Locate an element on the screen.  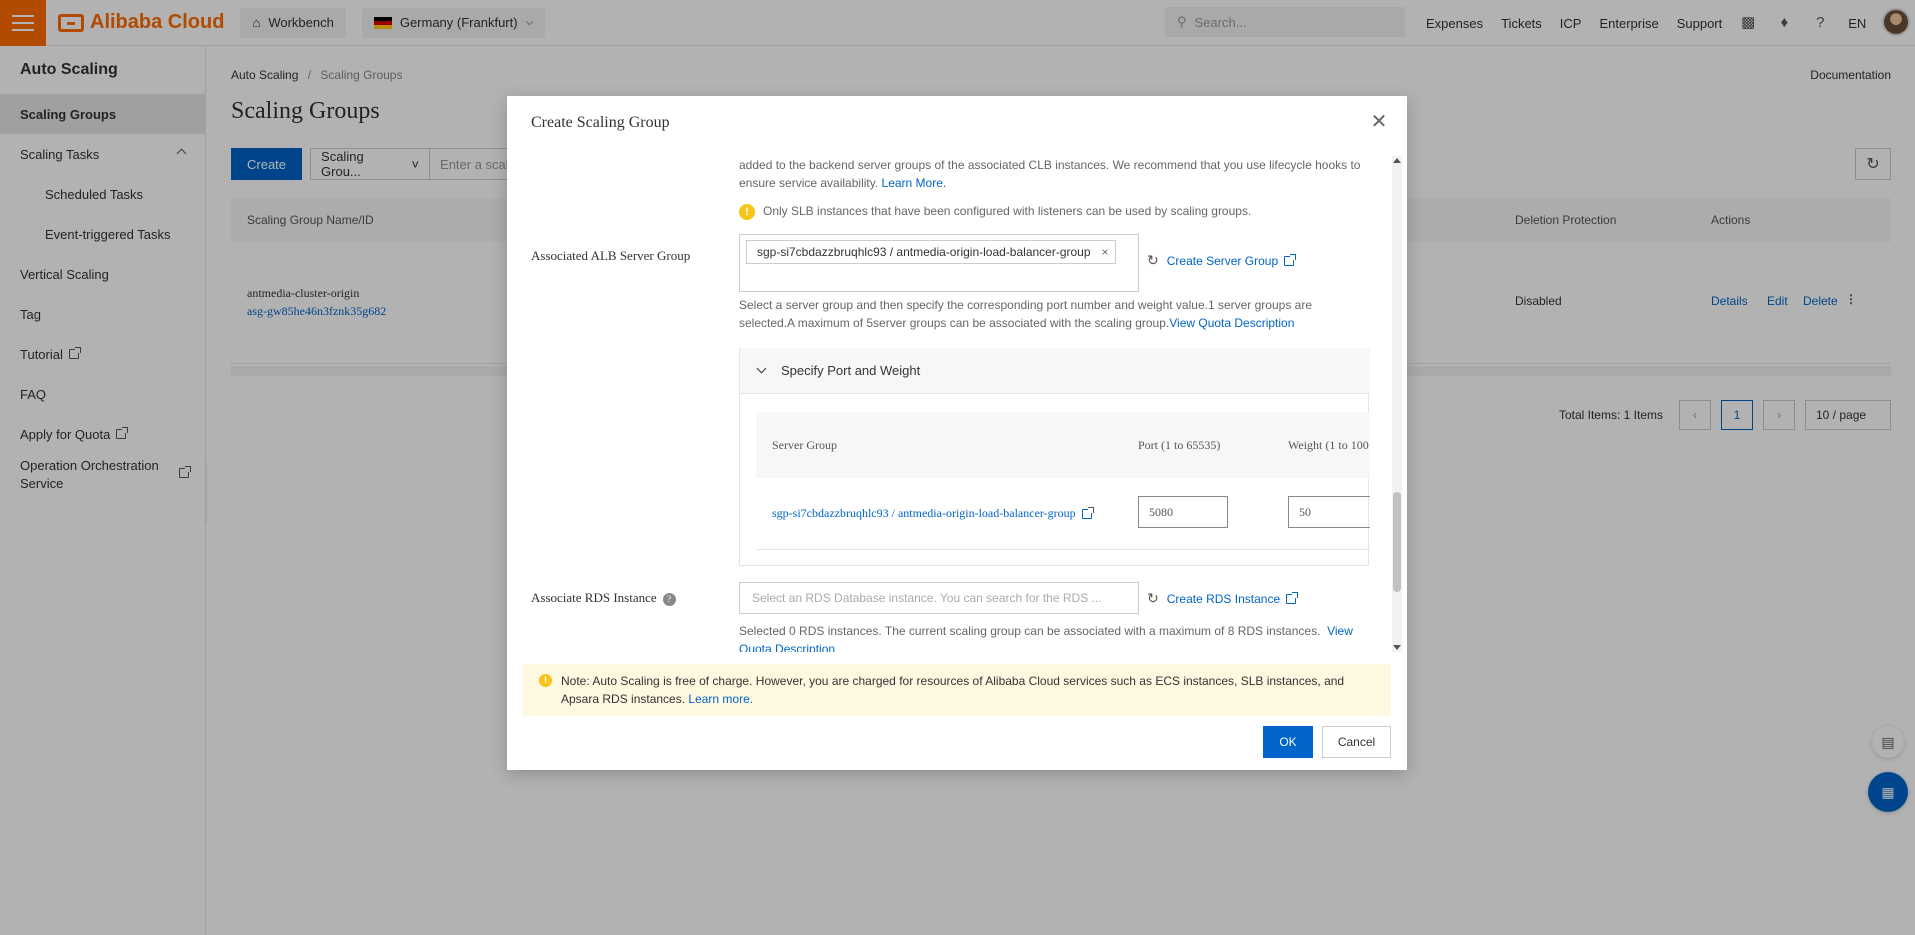
chevron-down-icon is located at coordinates (761, 368).